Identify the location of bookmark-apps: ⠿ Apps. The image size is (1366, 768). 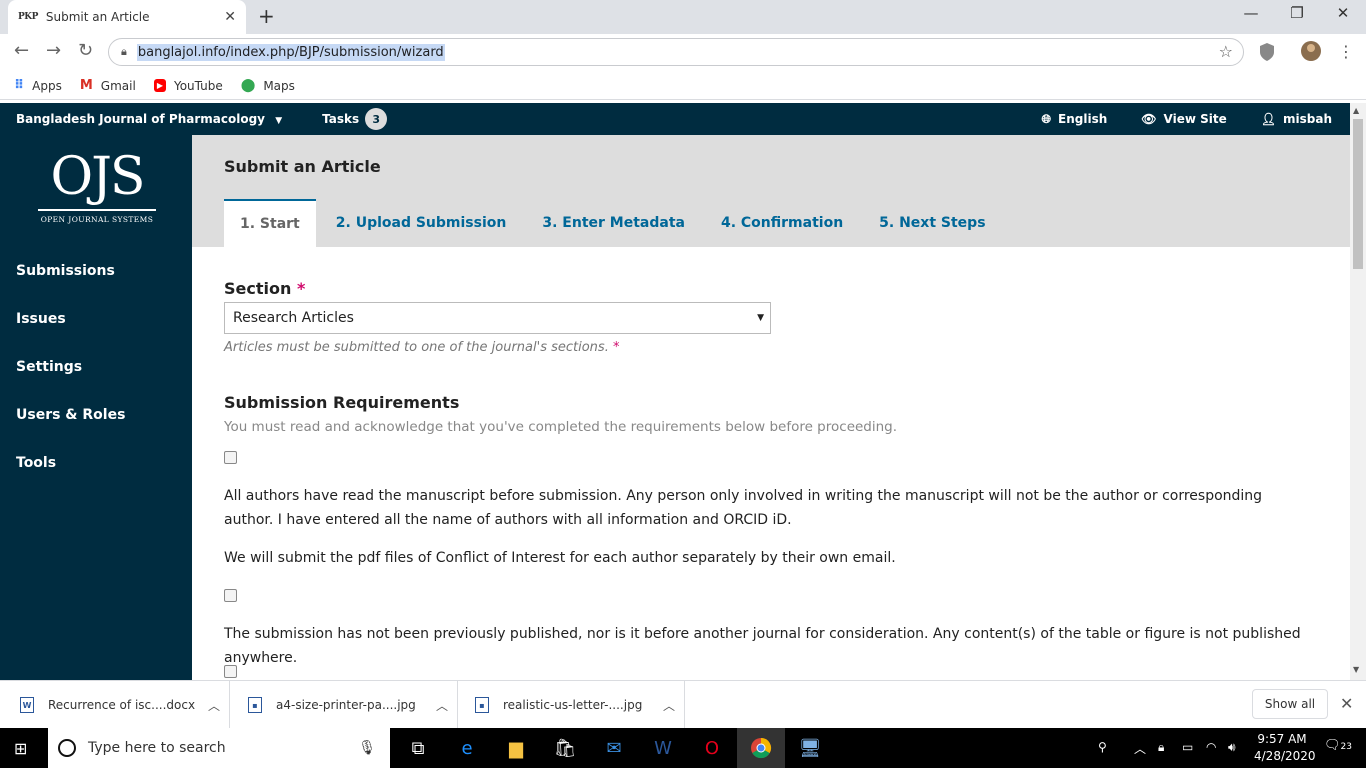
(38, 85).